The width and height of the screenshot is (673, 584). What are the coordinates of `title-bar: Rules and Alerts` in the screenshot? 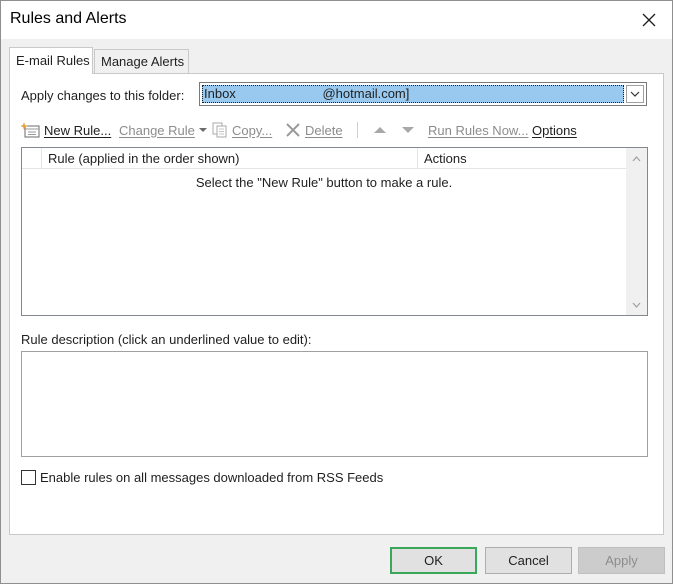 It's located at (336, 20).